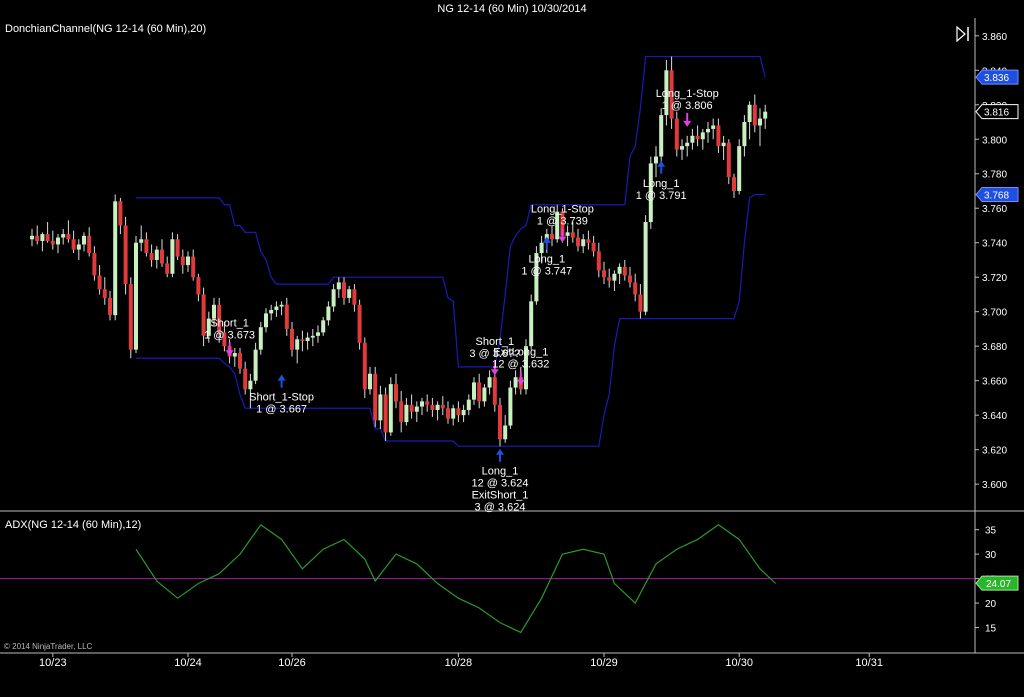 The image size is (1024, 697). Describe the element at coordinates (869, 663) in the screenshot. I see `x-tick-label: 10/31` at that location.